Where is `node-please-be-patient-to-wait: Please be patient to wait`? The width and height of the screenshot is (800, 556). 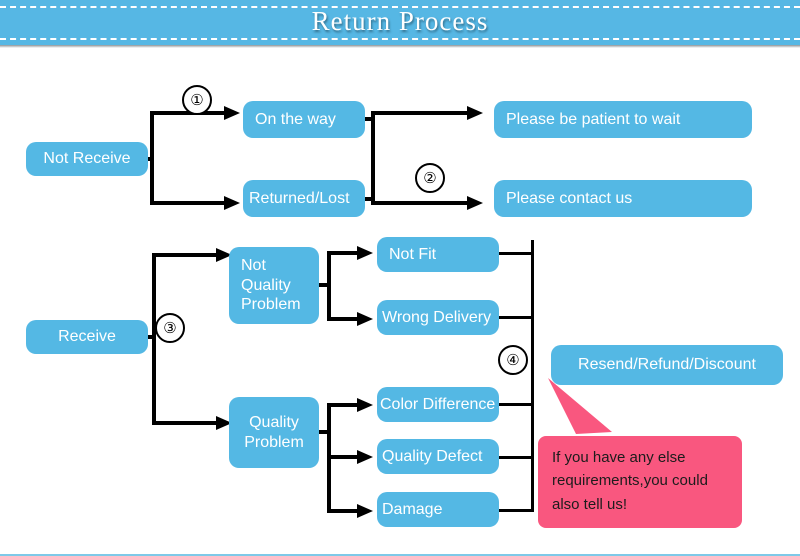
node-please-be-patient-to-wait: Please be patient to wait is located at coordinates (623, 119).